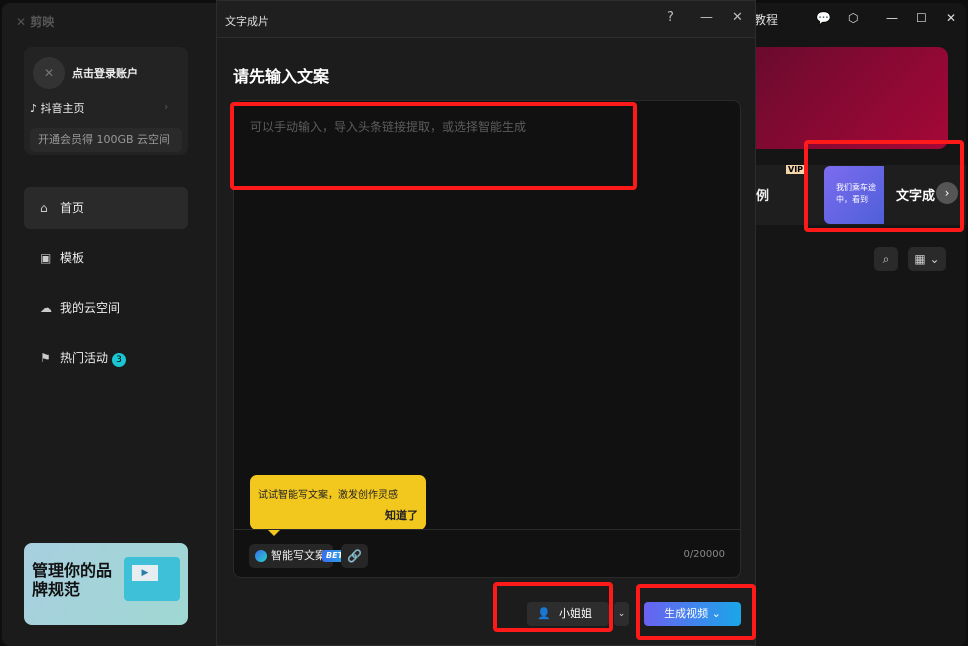 This screenshot has width=968, height=646. I want to click on voice-dropdown-button: ⌄, so click(621, 614).